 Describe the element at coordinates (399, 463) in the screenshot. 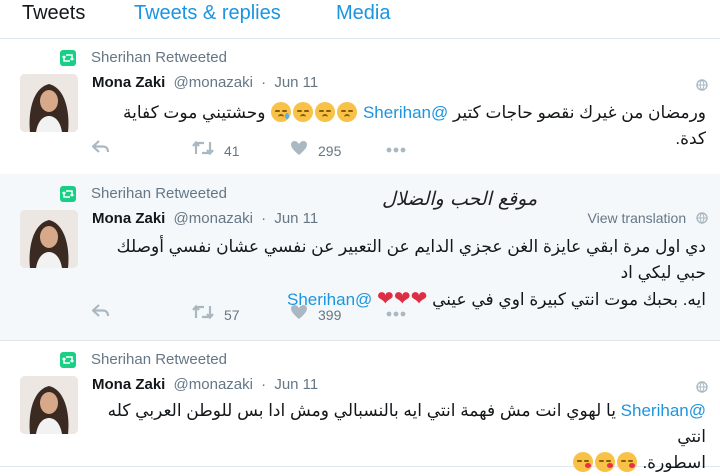

I see `tweet-text-line: اسطورة.` at that location.